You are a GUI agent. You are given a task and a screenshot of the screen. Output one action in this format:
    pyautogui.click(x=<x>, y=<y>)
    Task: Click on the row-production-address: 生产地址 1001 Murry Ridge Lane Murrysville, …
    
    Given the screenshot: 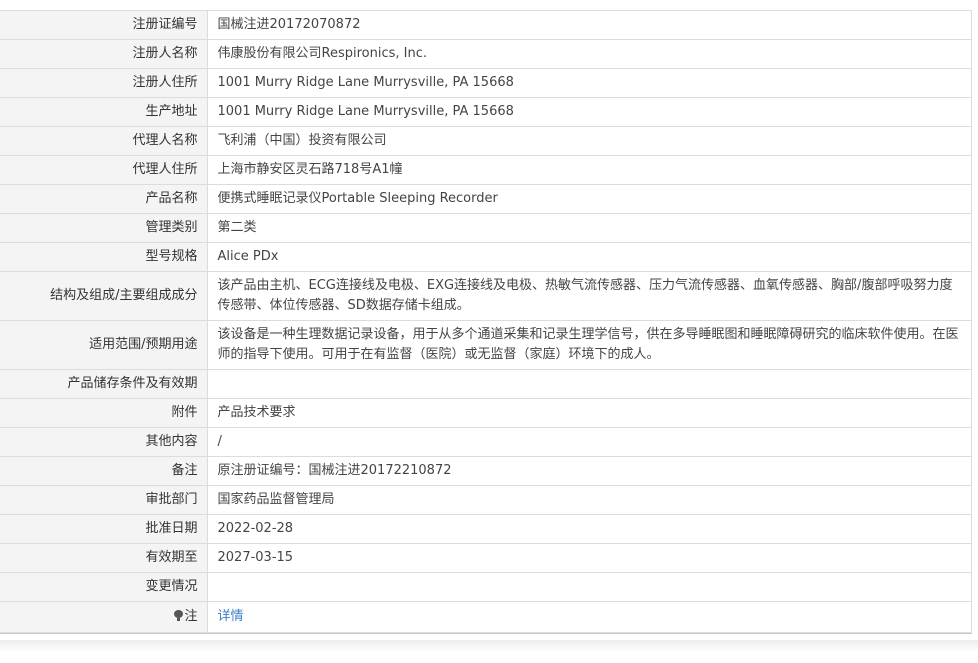 What is the action you would take?
    pyautogui.click(x=485, y=112)
    